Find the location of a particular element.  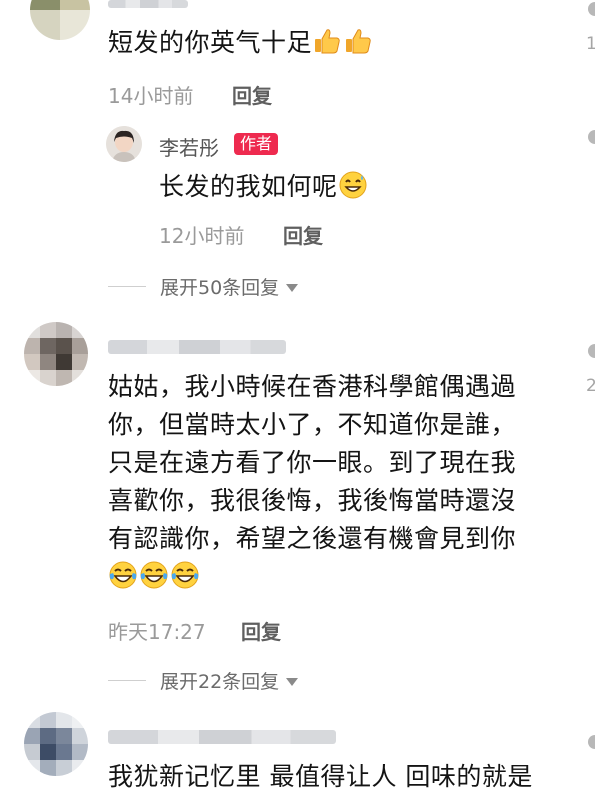

author-reply-button: 回复 is located at coordinates (303, 234).